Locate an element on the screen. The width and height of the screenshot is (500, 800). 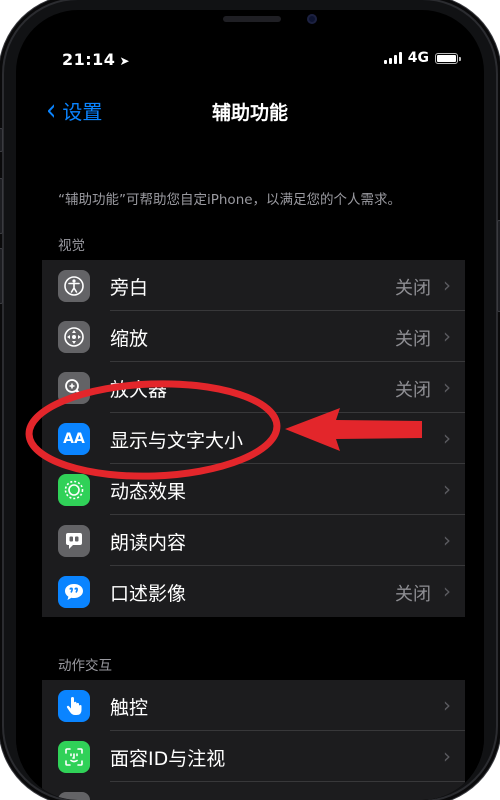
earpiece-speaker is located at coordinates (252, 19).